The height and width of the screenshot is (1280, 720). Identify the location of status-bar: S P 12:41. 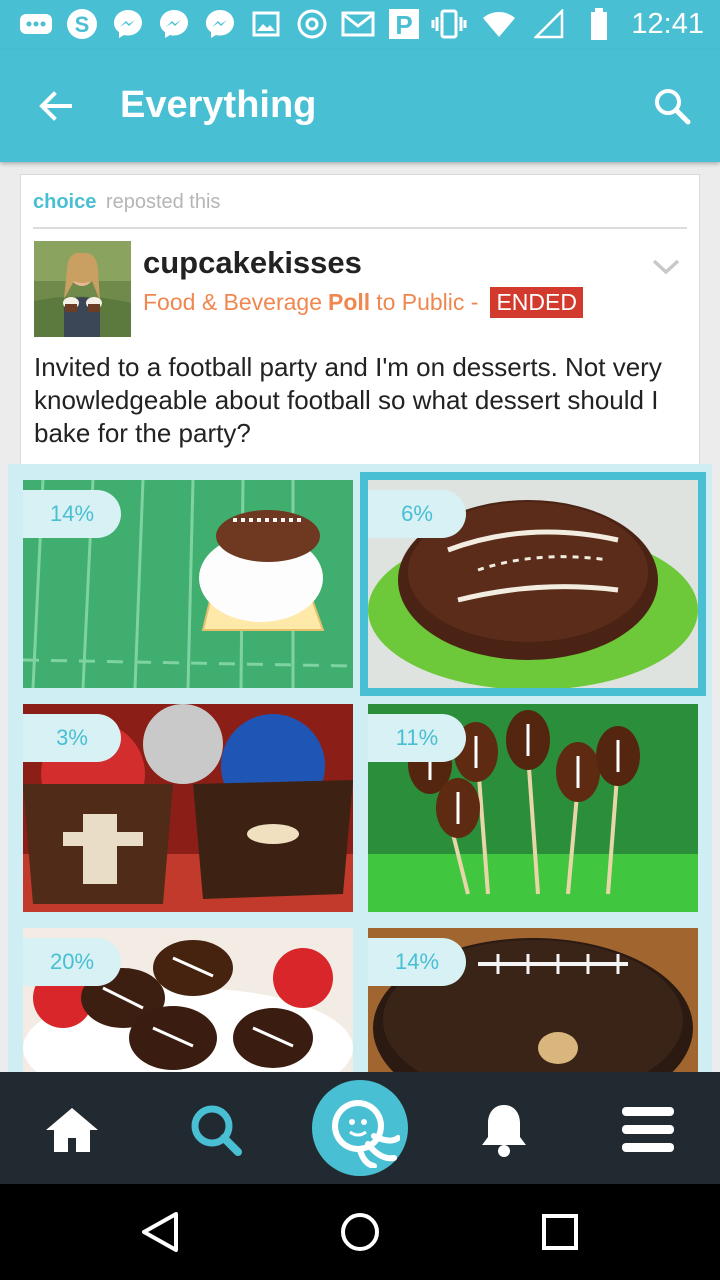
(360, 25).